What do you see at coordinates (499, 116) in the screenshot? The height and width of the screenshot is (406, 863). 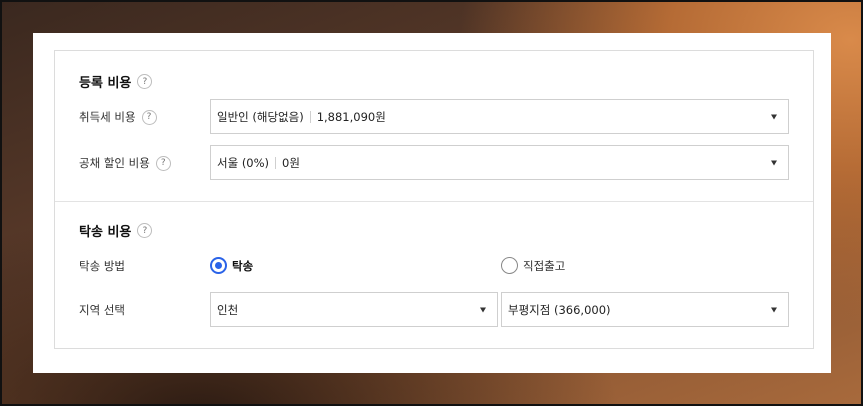 I see `acquisition-tax-select: 일반인 (해당없음) 1,881,090원` at bounding box center [499, 116].